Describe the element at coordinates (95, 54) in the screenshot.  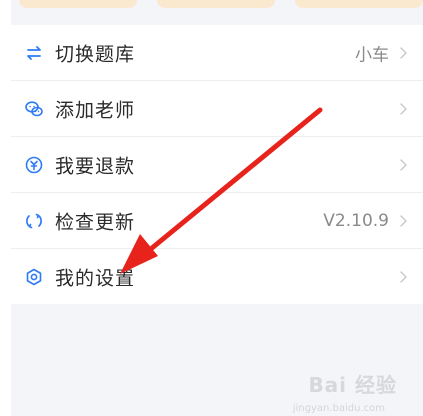
I see `menu-item-label: 切换题库` at that location.